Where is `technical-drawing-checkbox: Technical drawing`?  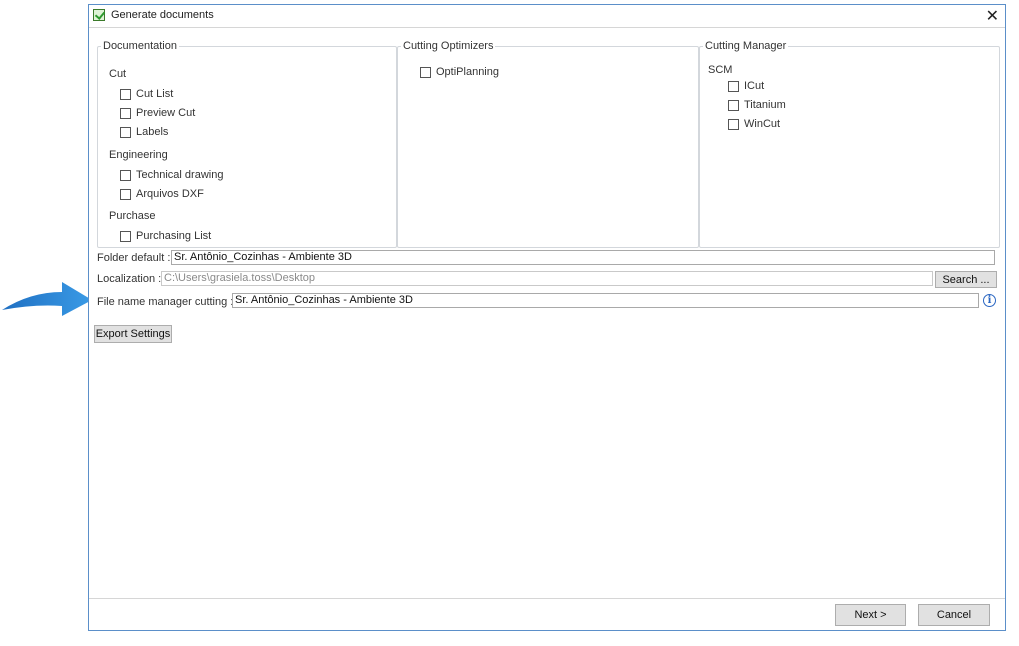 technical-drawing-checkbox: Technical drawing is located at coordinates (171, 175).